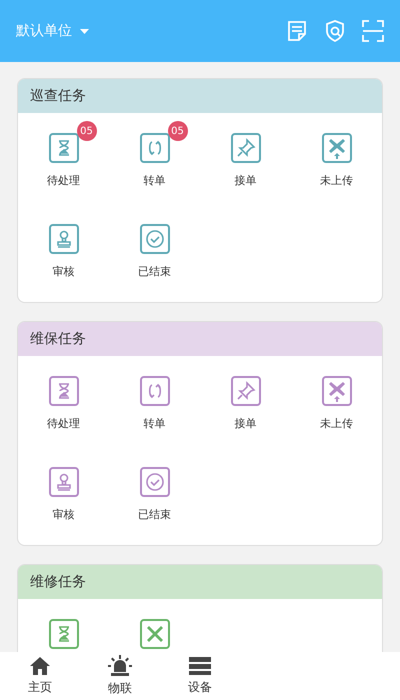 This screenshot has height=700, width=400. Describe the element at coordinates (155, 634) in the screenshot. I see `cross-icon` at that location.